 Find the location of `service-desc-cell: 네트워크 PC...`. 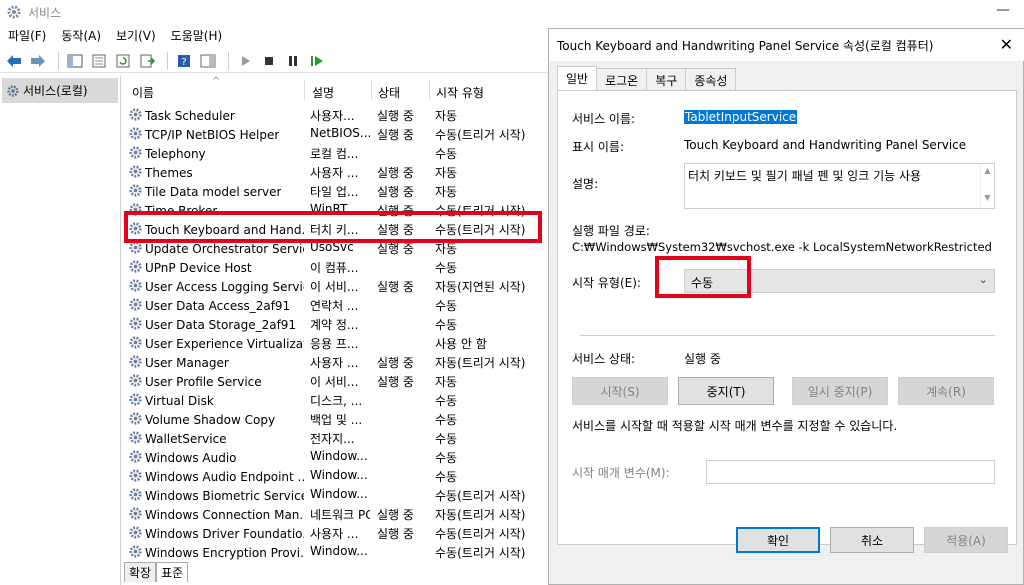

service-desc-cell: 네트워크 PC... is located at coordinates (340, 515).